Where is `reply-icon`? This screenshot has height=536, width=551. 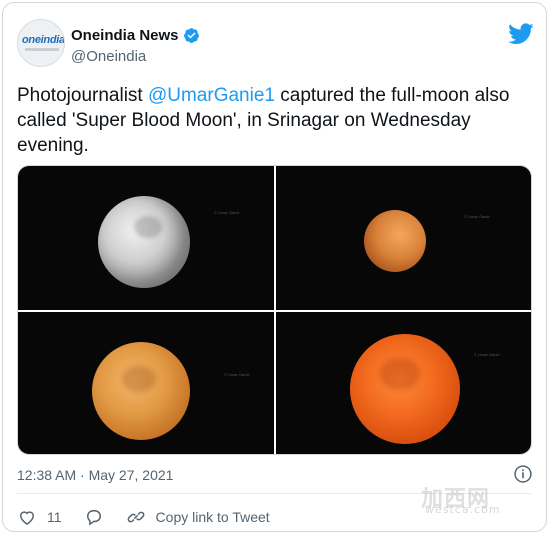 reply-icon is located at coordinates (93, 518).